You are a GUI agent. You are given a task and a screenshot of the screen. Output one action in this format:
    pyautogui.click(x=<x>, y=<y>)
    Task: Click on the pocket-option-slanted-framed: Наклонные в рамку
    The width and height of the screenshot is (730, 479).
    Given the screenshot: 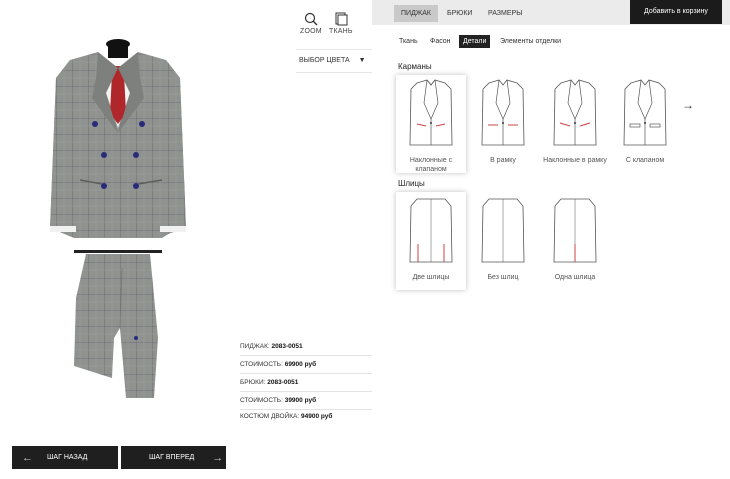 What is the action you would take?
    pyautogui.click(x=575, y=120)
    